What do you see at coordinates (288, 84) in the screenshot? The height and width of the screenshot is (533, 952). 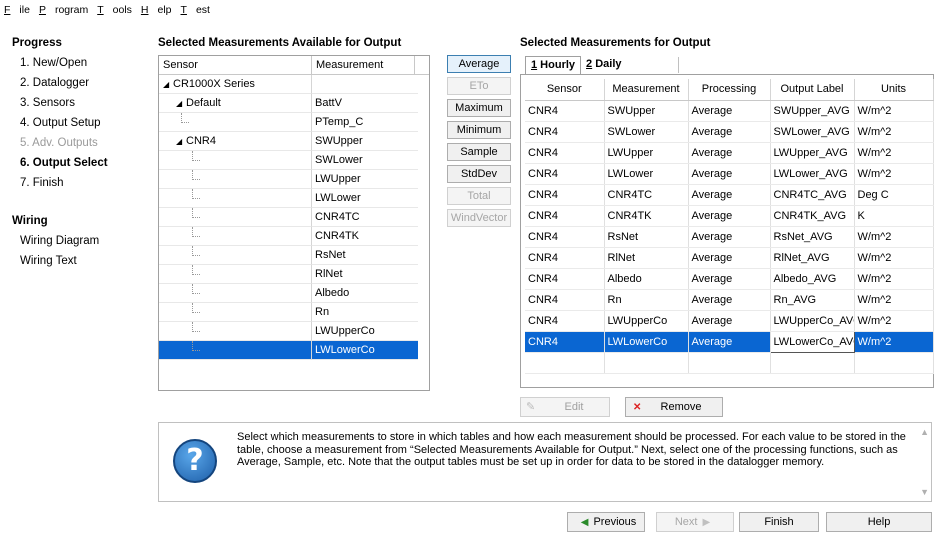 I see `tree-row: ◢ CR1000X Series` at bounding box center [288, 84].